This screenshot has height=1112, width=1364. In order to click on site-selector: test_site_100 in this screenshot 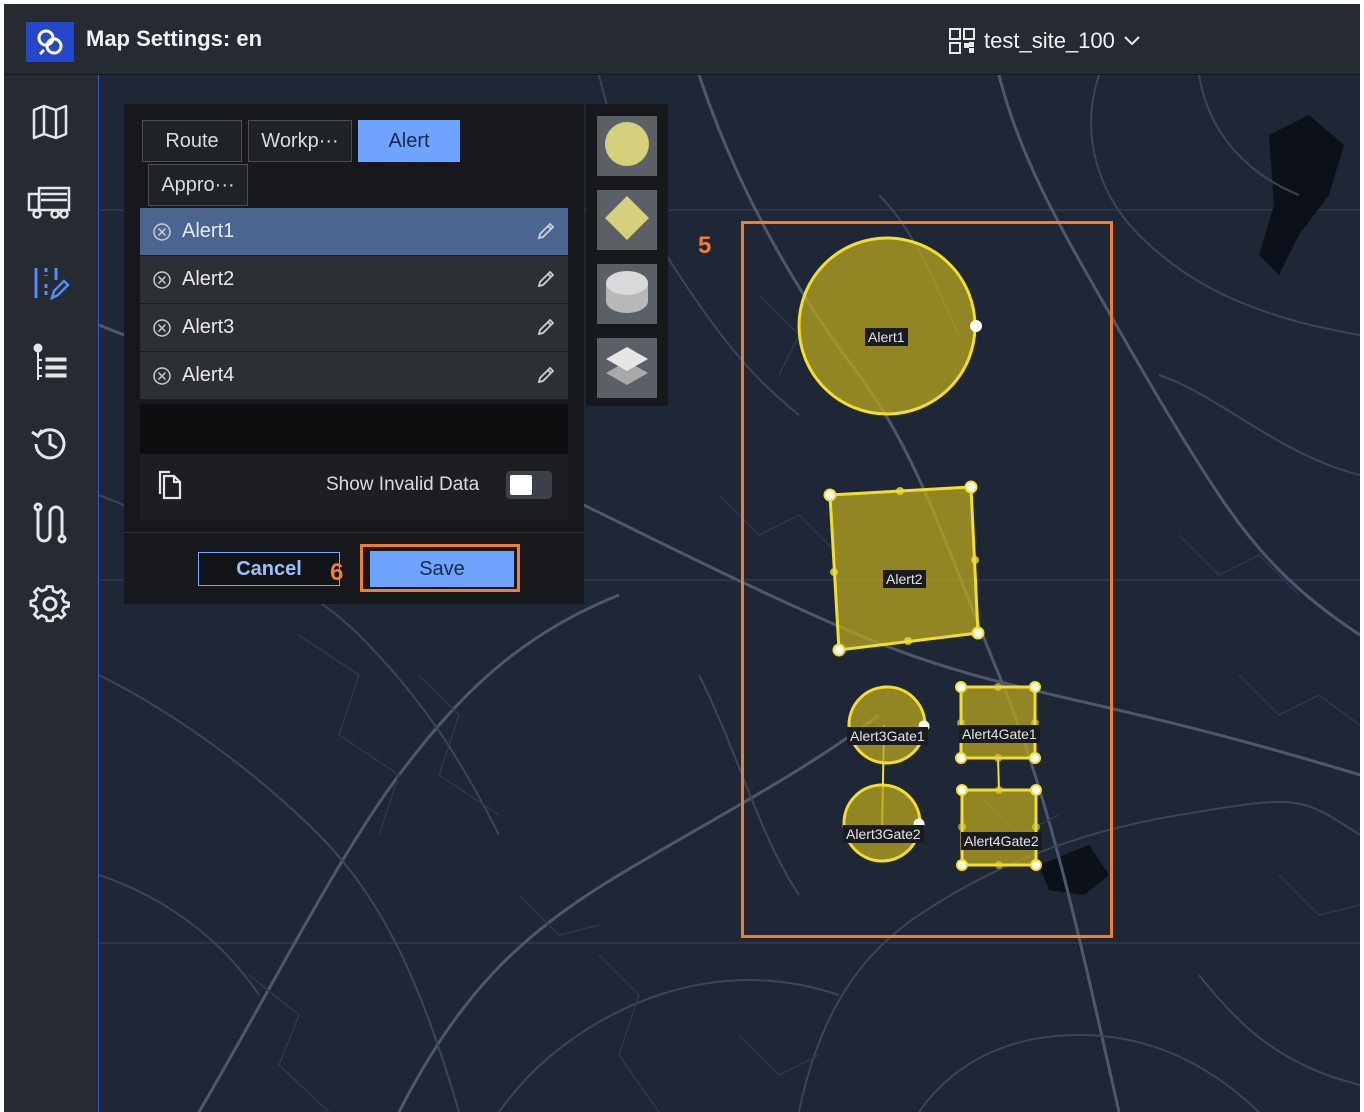, I will do `click(1044, 41)`.